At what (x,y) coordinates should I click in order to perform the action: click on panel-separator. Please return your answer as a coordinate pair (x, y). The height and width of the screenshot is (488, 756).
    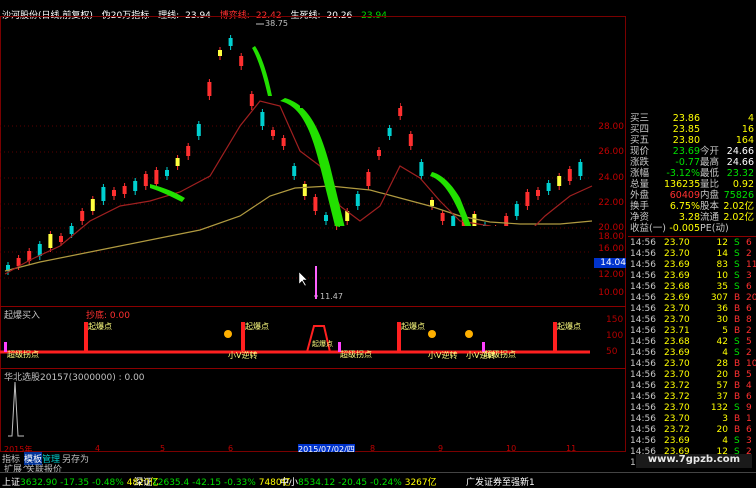
    Looking at the image, I should click on (313, 368).